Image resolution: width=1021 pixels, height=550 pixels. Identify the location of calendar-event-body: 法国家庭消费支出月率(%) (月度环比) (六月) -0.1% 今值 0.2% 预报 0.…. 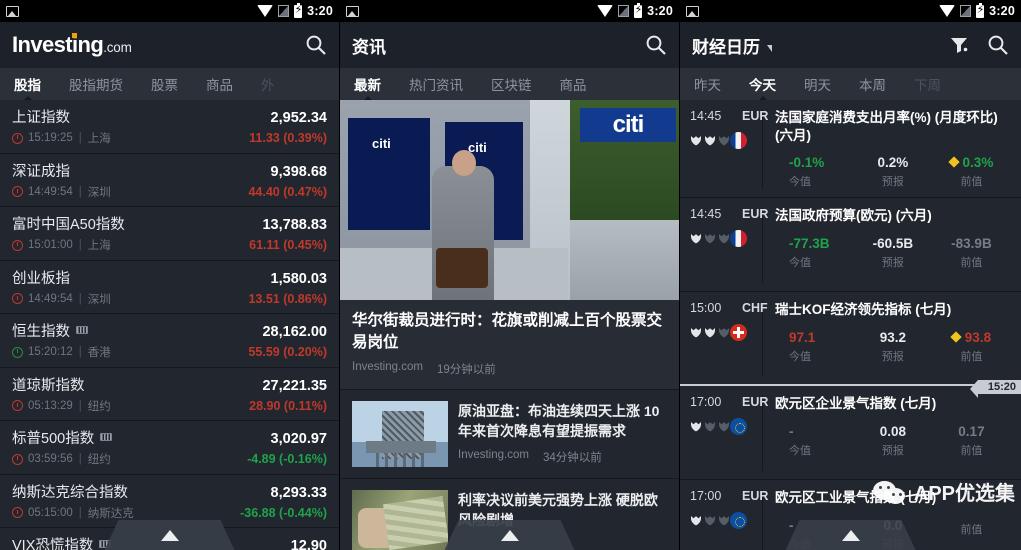
(891, 149).